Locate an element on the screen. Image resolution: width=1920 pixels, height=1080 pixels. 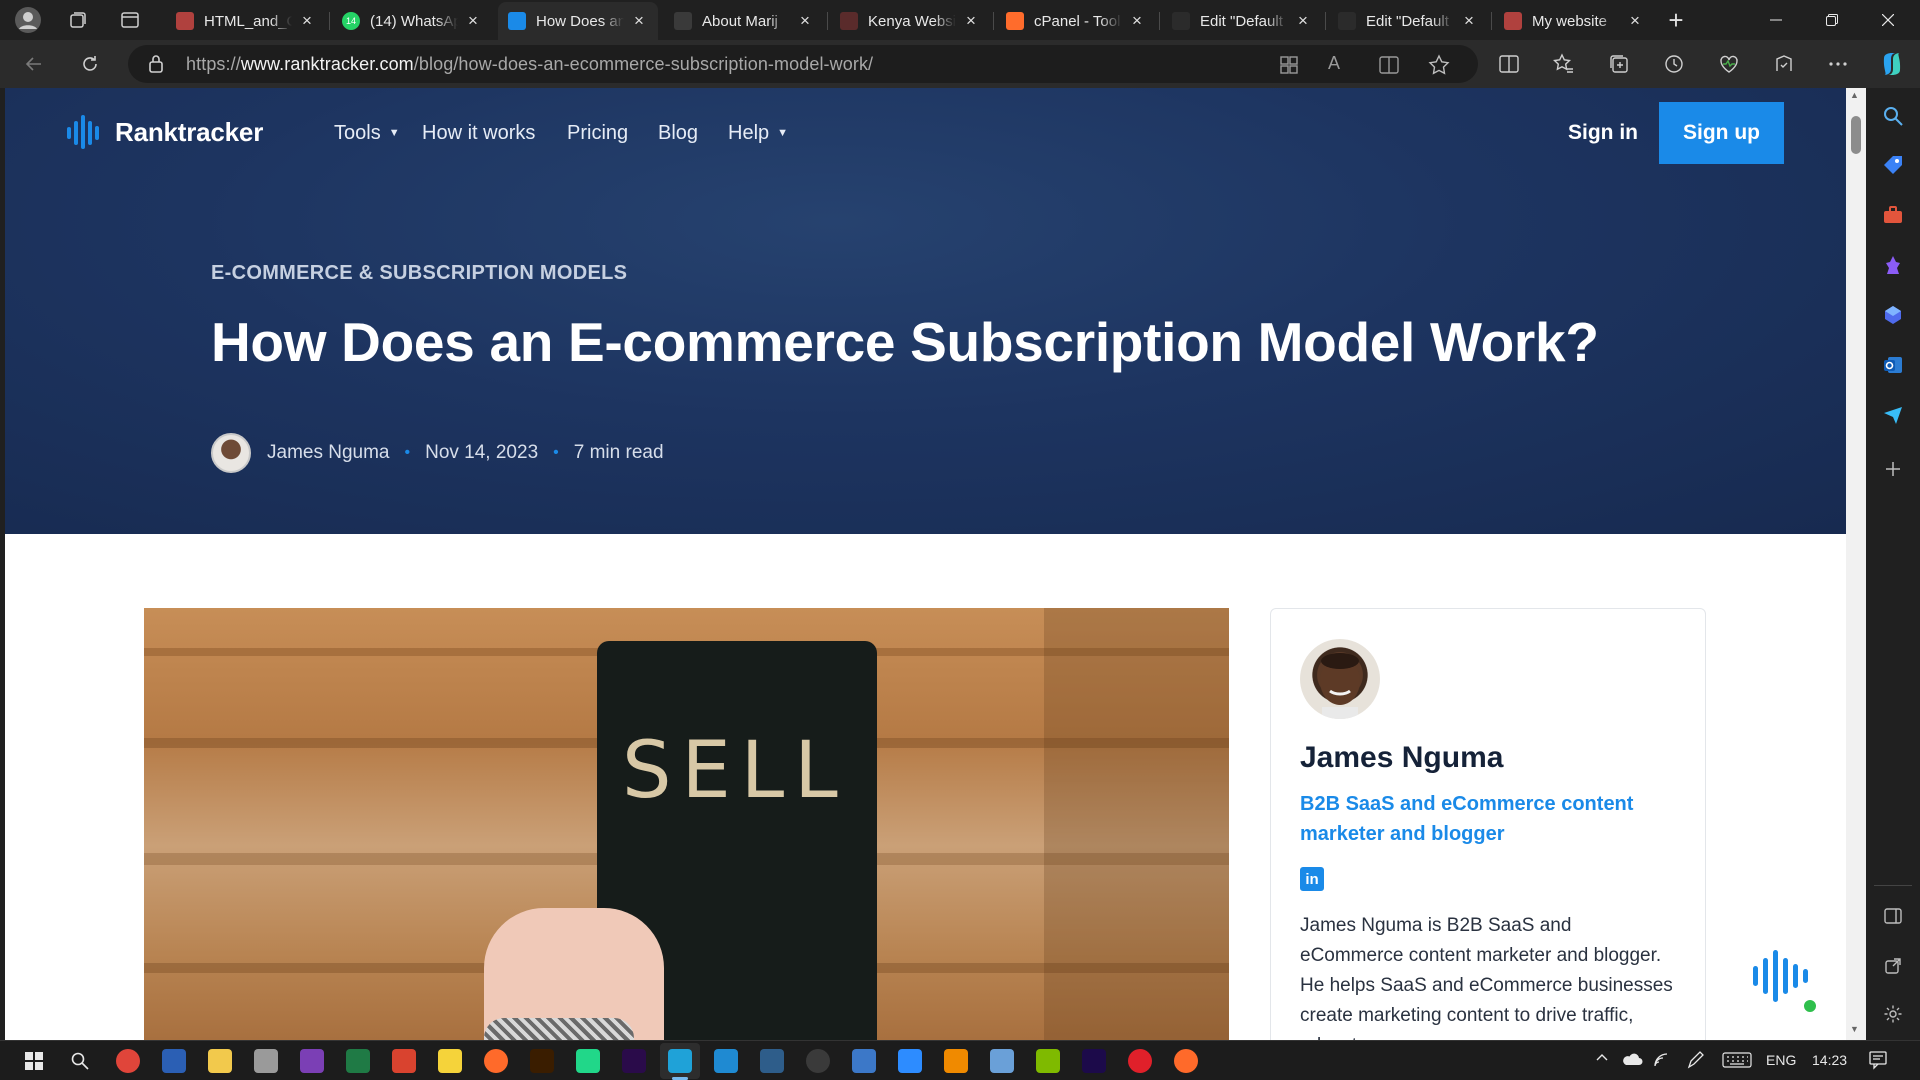
app-available-icon is located at coordinates (1289, 67).